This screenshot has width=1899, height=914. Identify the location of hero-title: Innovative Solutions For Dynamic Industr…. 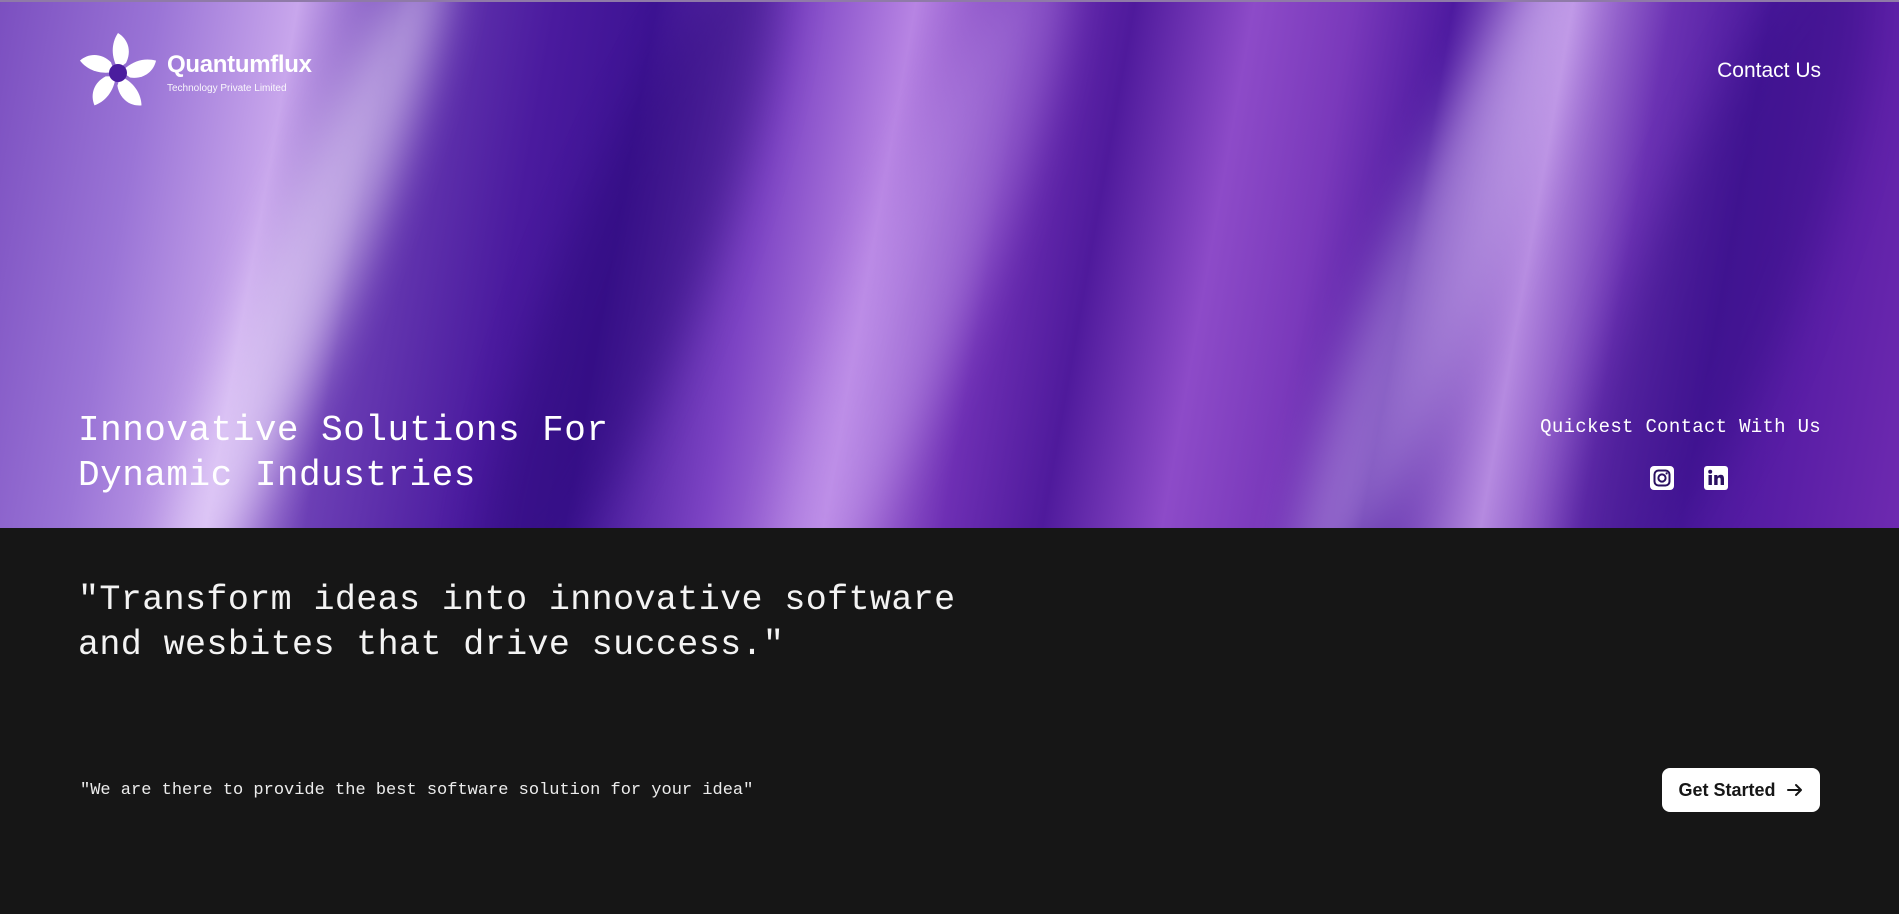
(343, 453).